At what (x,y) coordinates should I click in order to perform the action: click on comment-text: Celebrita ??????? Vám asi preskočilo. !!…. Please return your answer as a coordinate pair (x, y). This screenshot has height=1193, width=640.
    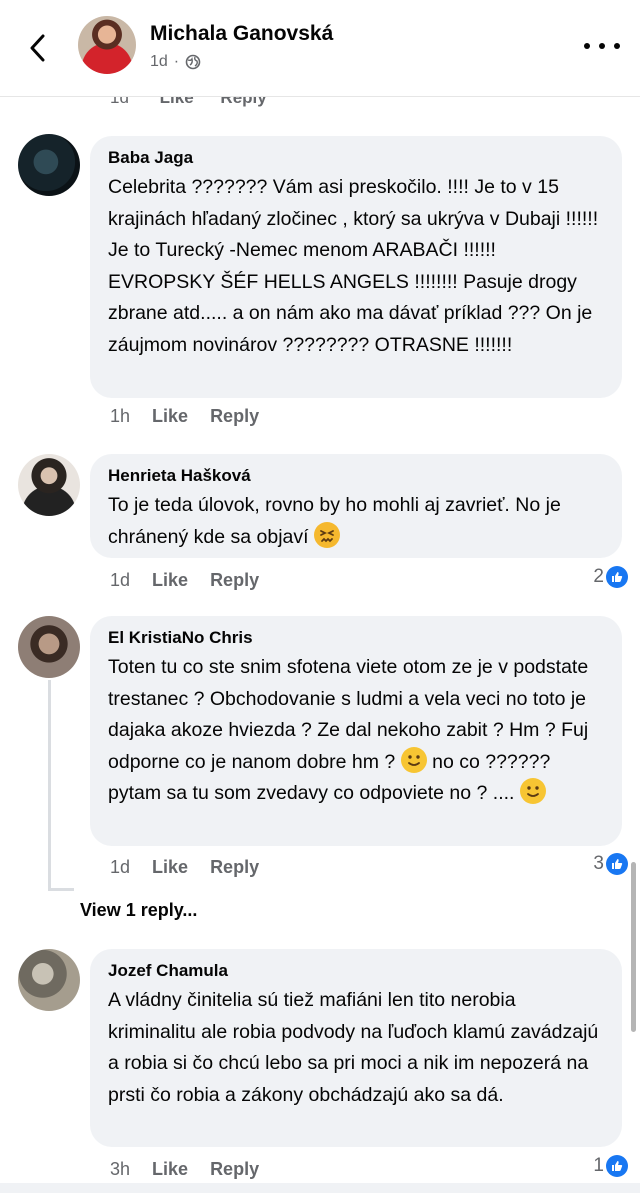
    Looking at the image, I should click on (353, 266).